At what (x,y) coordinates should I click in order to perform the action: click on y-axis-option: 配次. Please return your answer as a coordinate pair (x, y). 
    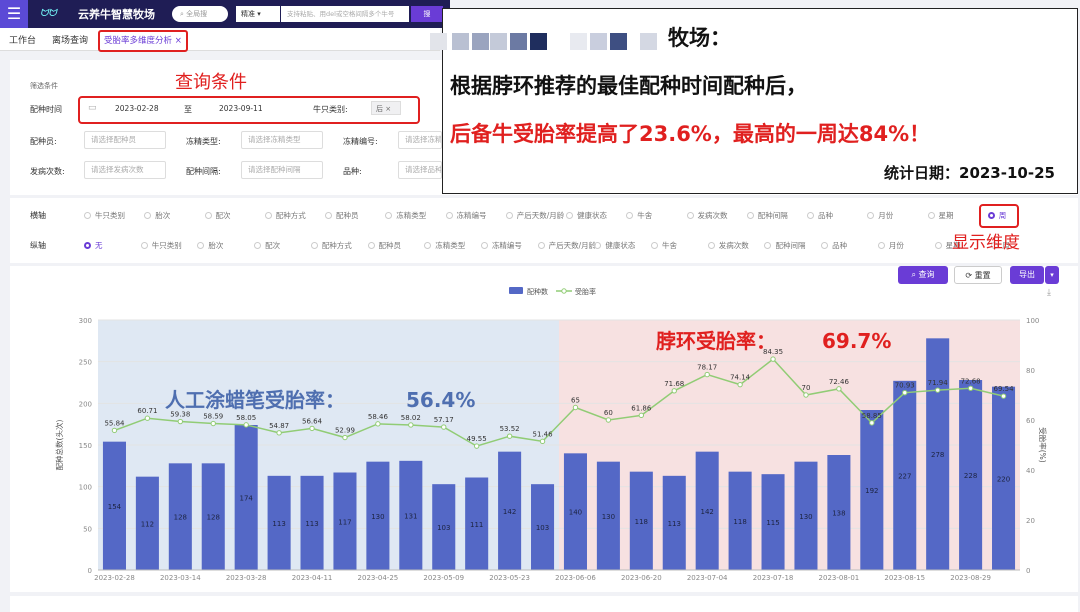
    Looking at the image, I should click on (267, 245).